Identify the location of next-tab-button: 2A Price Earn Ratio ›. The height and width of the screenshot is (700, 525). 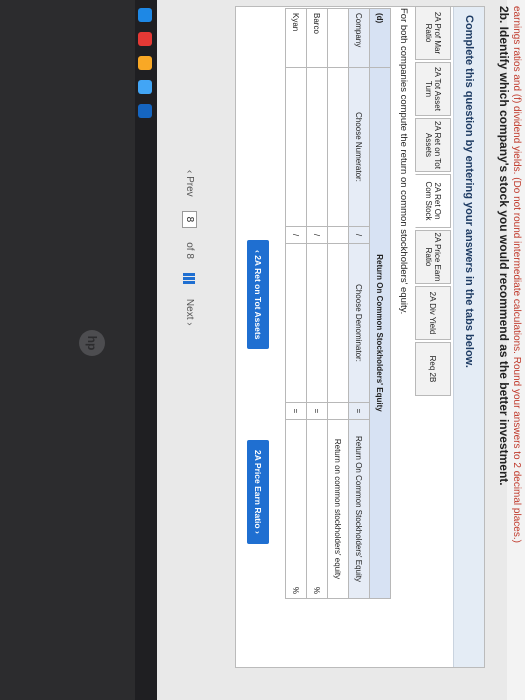
(258, 492).